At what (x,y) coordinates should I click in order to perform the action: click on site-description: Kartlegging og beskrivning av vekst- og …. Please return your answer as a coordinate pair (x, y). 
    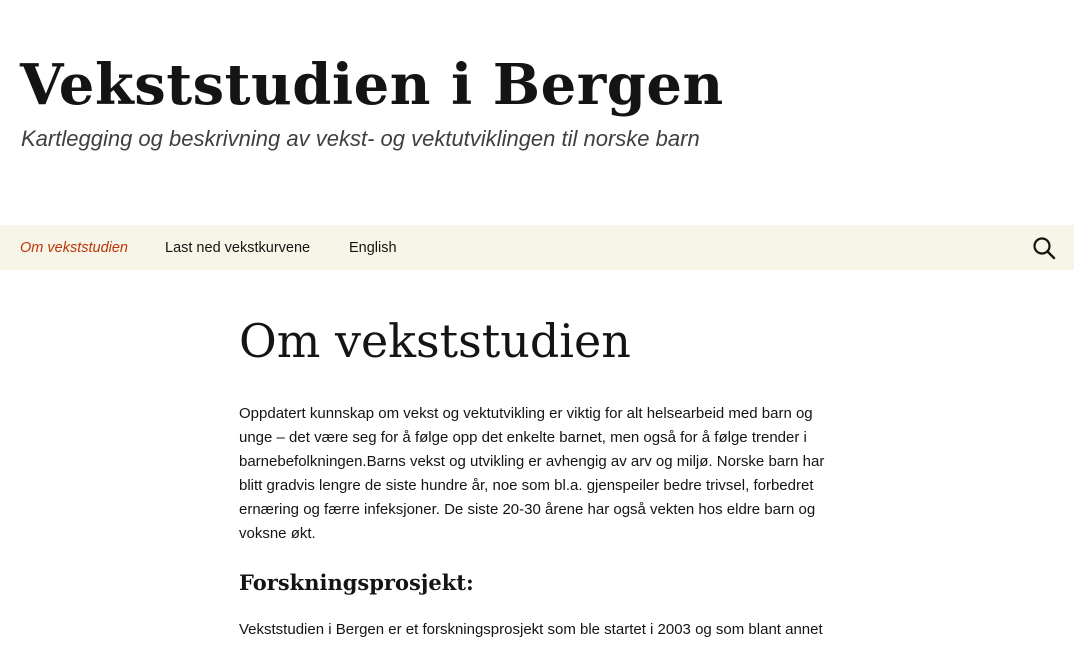
    Looking at the image, I should click on (360, 138).